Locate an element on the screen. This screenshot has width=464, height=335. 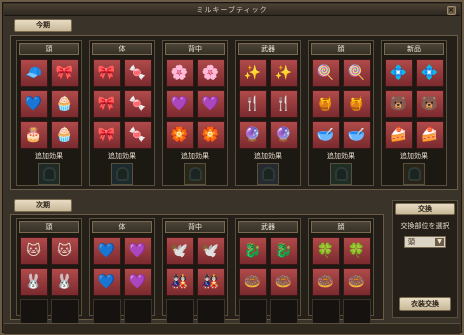
next-column-0: 頭 🐱 🐱 🐰 🐰 is located at coordinates (49, 272).